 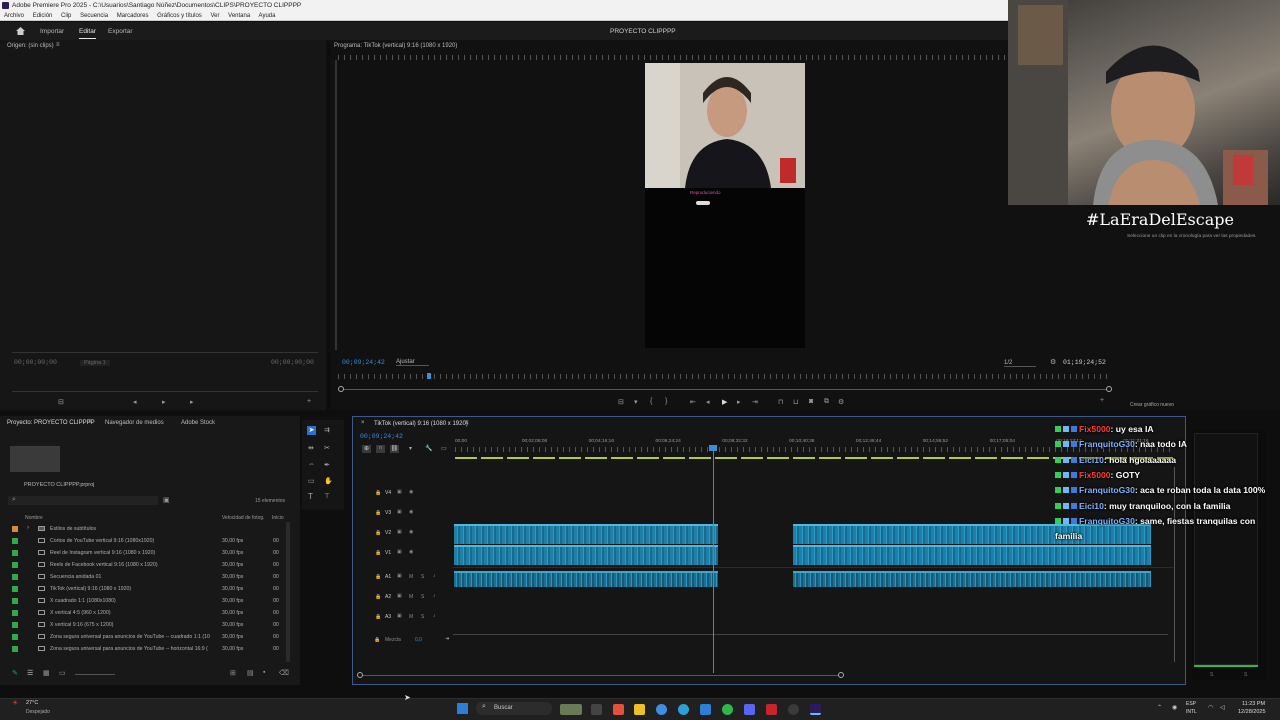 I want to click on ripple-tool-icon: ⇹, so click(x=311, y=448).